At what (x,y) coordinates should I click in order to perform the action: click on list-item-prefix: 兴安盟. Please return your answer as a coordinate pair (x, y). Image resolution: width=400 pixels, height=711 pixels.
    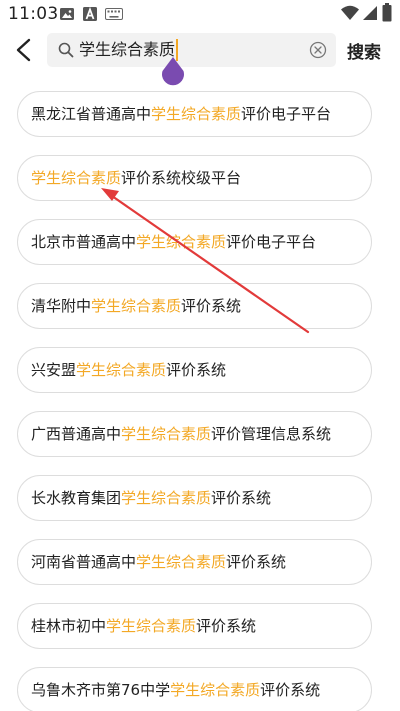
    Looking at the image, I should click on (54, 370).